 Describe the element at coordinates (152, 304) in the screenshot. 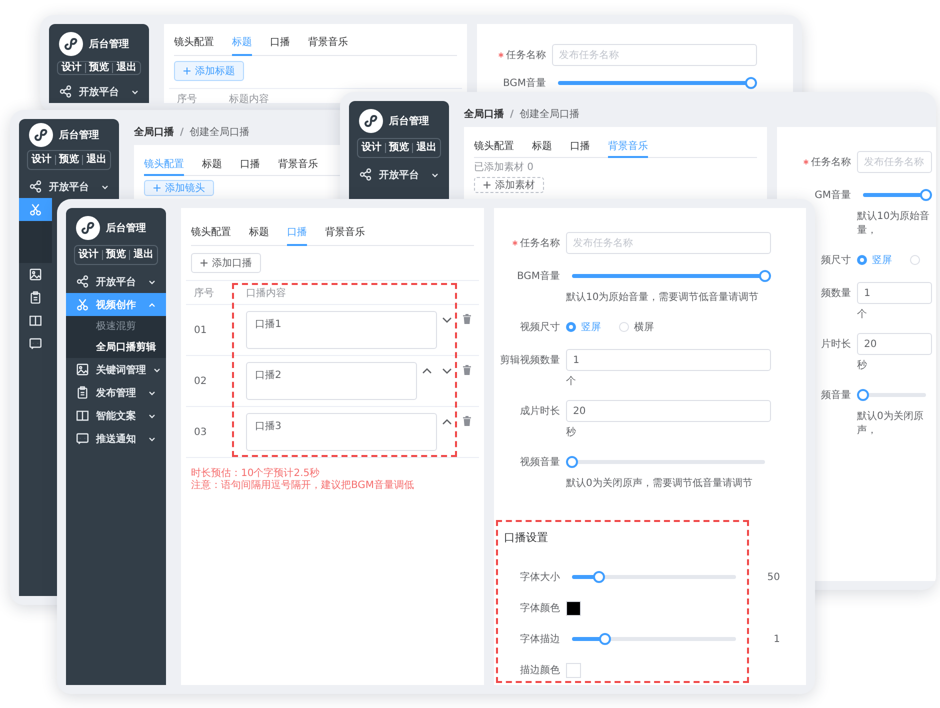

I see `chevron-up-icon` at that location.